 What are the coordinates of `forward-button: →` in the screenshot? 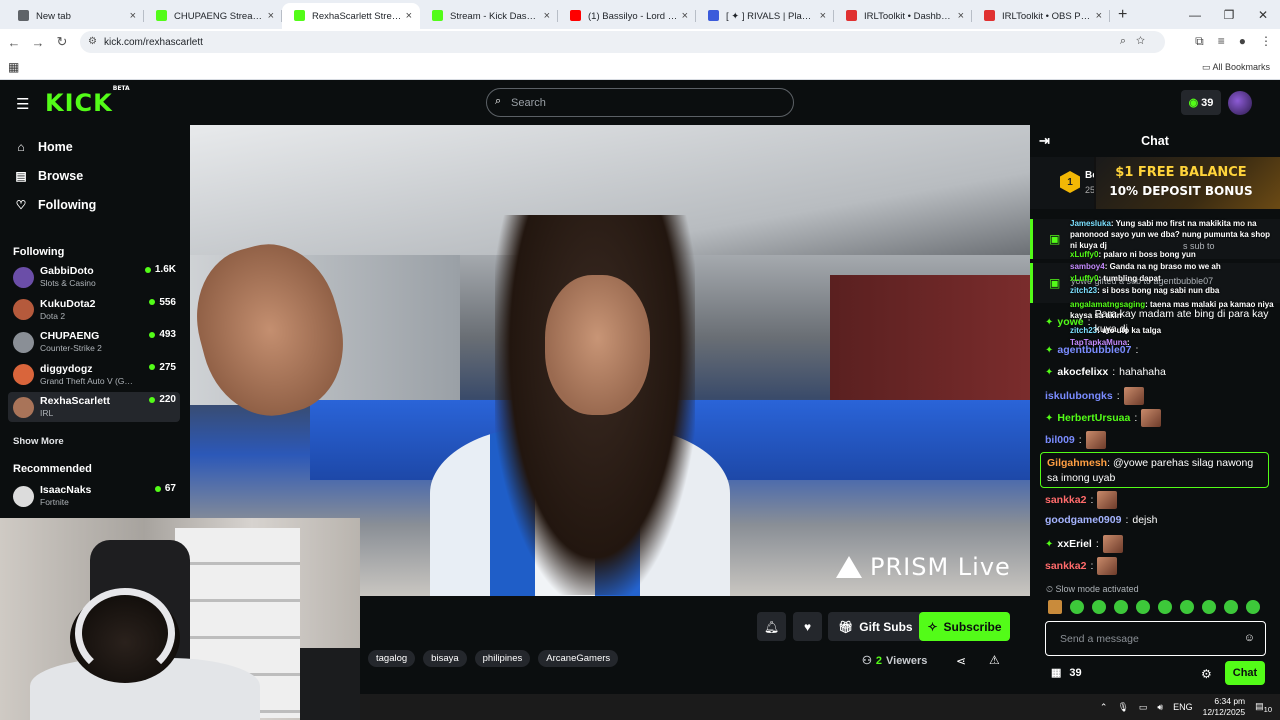 It's located at (38, 42).